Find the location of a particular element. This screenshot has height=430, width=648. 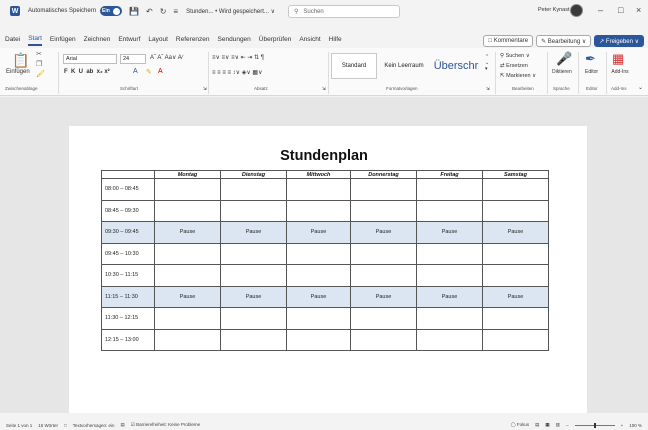

proofing-icon: □ is located at coordinates (65, 425).